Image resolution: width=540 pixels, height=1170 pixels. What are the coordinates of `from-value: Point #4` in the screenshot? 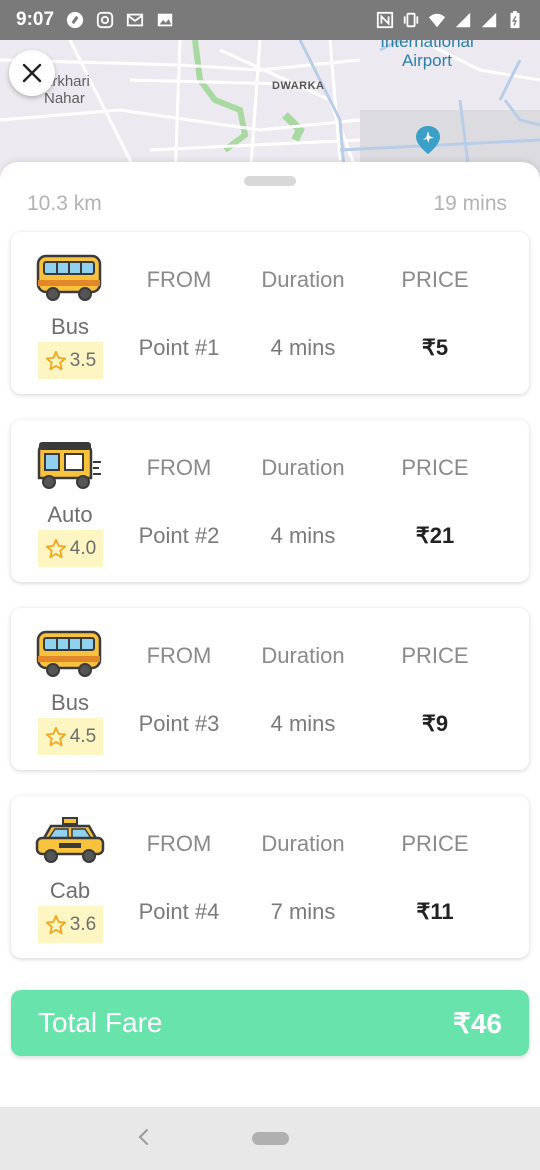 It's located at (179, 911).